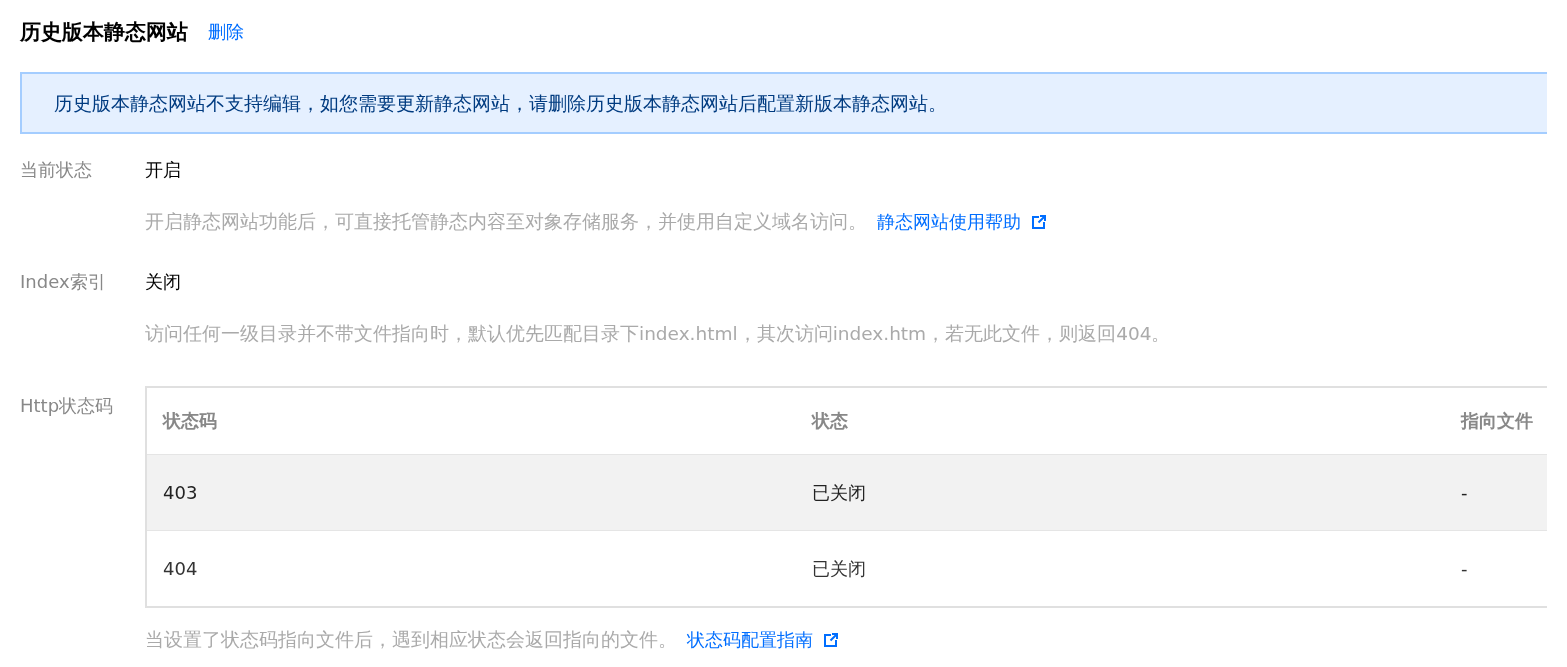 This screenshot has width=1567, height=667. I want to click on section-title: 历史版本静态网站, so click(104, 32).